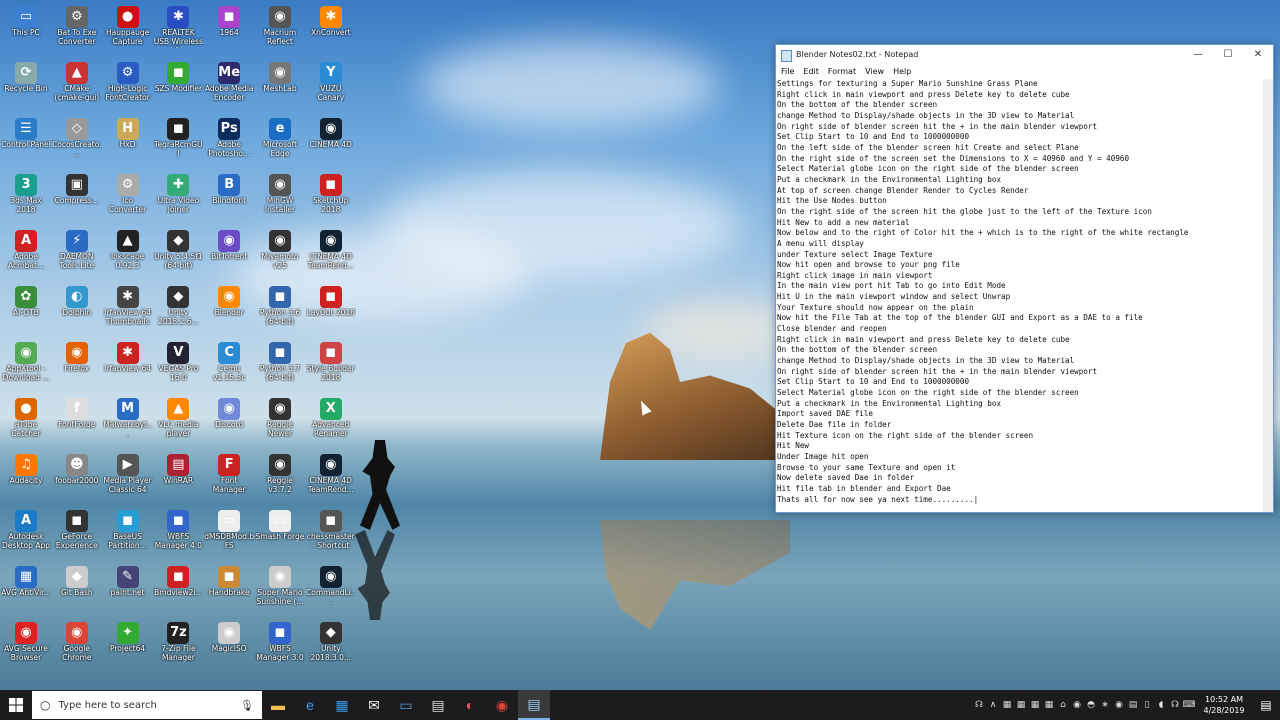 This screenshot has height=720, width=1280. Describe the element at coordinates (1063, 705) in the screenshot. I see `tray-icon: ⌂` at that location.